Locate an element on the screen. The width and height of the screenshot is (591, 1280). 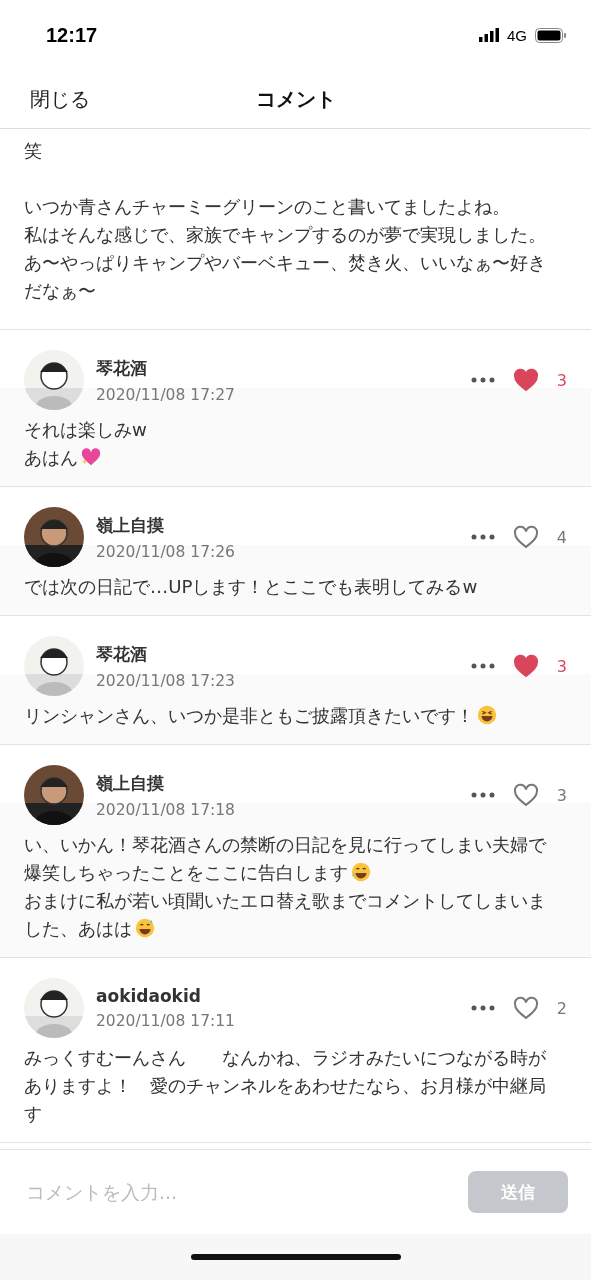
comment-date: 2020/11/08 17:11 is located at coordinates (166, 1021).